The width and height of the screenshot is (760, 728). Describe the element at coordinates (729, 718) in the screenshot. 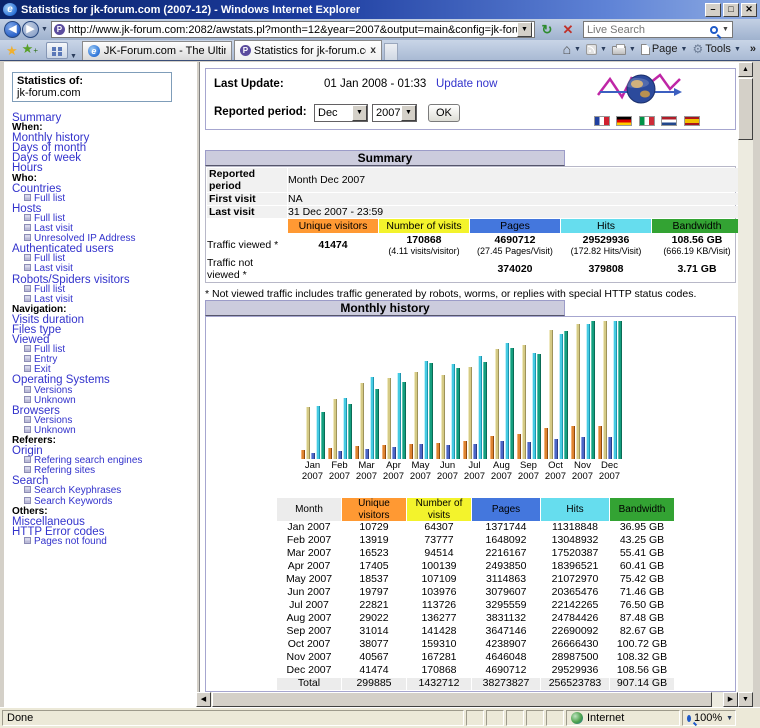

I see `zoom-dropdown-icon: ▼` at that location.